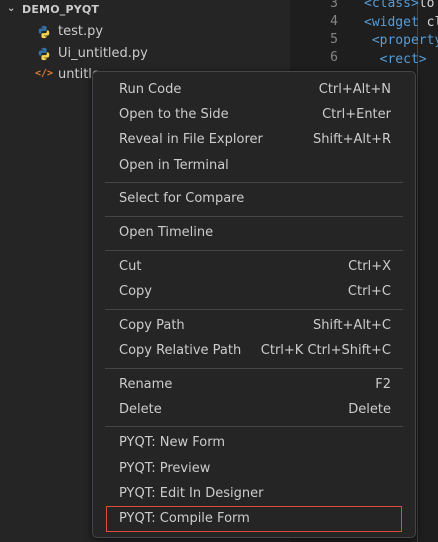  I want to click on menu-item-shortcut: Delete, so click(369, 409).